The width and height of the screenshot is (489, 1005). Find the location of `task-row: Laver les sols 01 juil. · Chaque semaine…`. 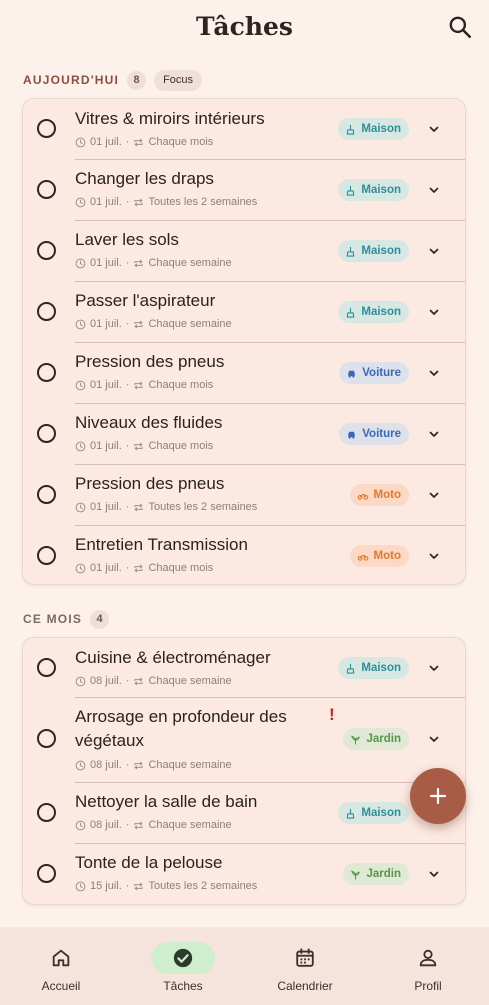

task-row: Laver les sols 01 juil. · Chaque semaine… is located at coordinates (244, 250).